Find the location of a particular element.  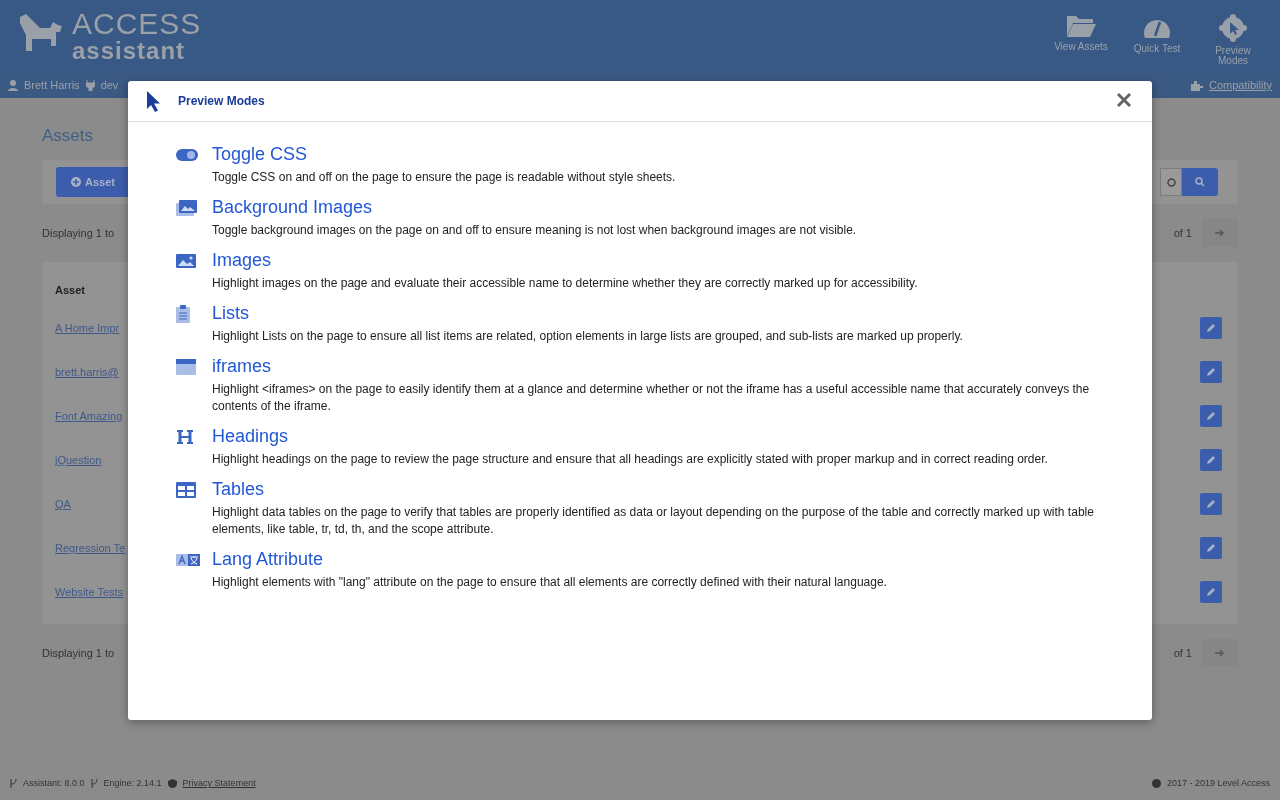

engine-version: Engine: 2.14.1 is located at coordinates (132, 783).